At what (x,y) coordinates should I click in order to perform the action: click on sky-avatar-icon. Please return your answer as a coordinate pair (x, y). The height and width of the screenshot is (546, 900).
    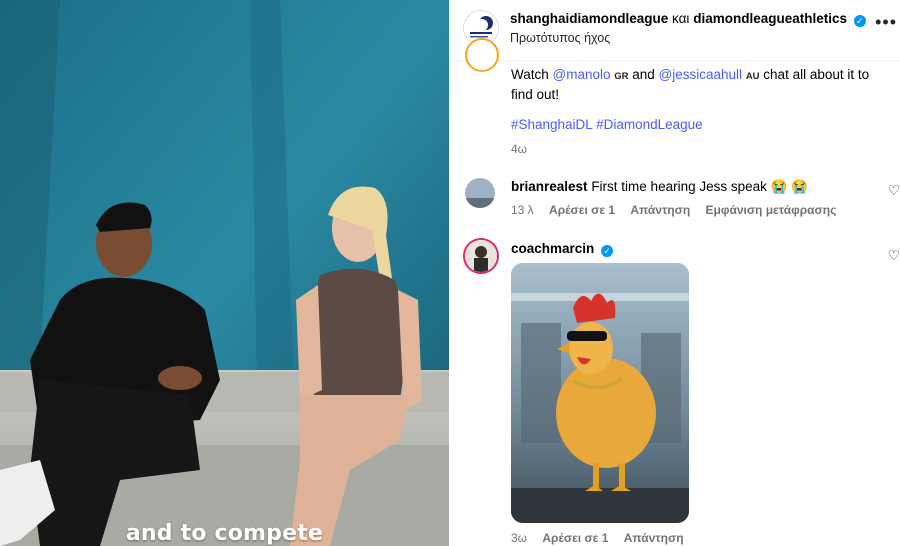
    Looking at the image, I should click on (480, 193).